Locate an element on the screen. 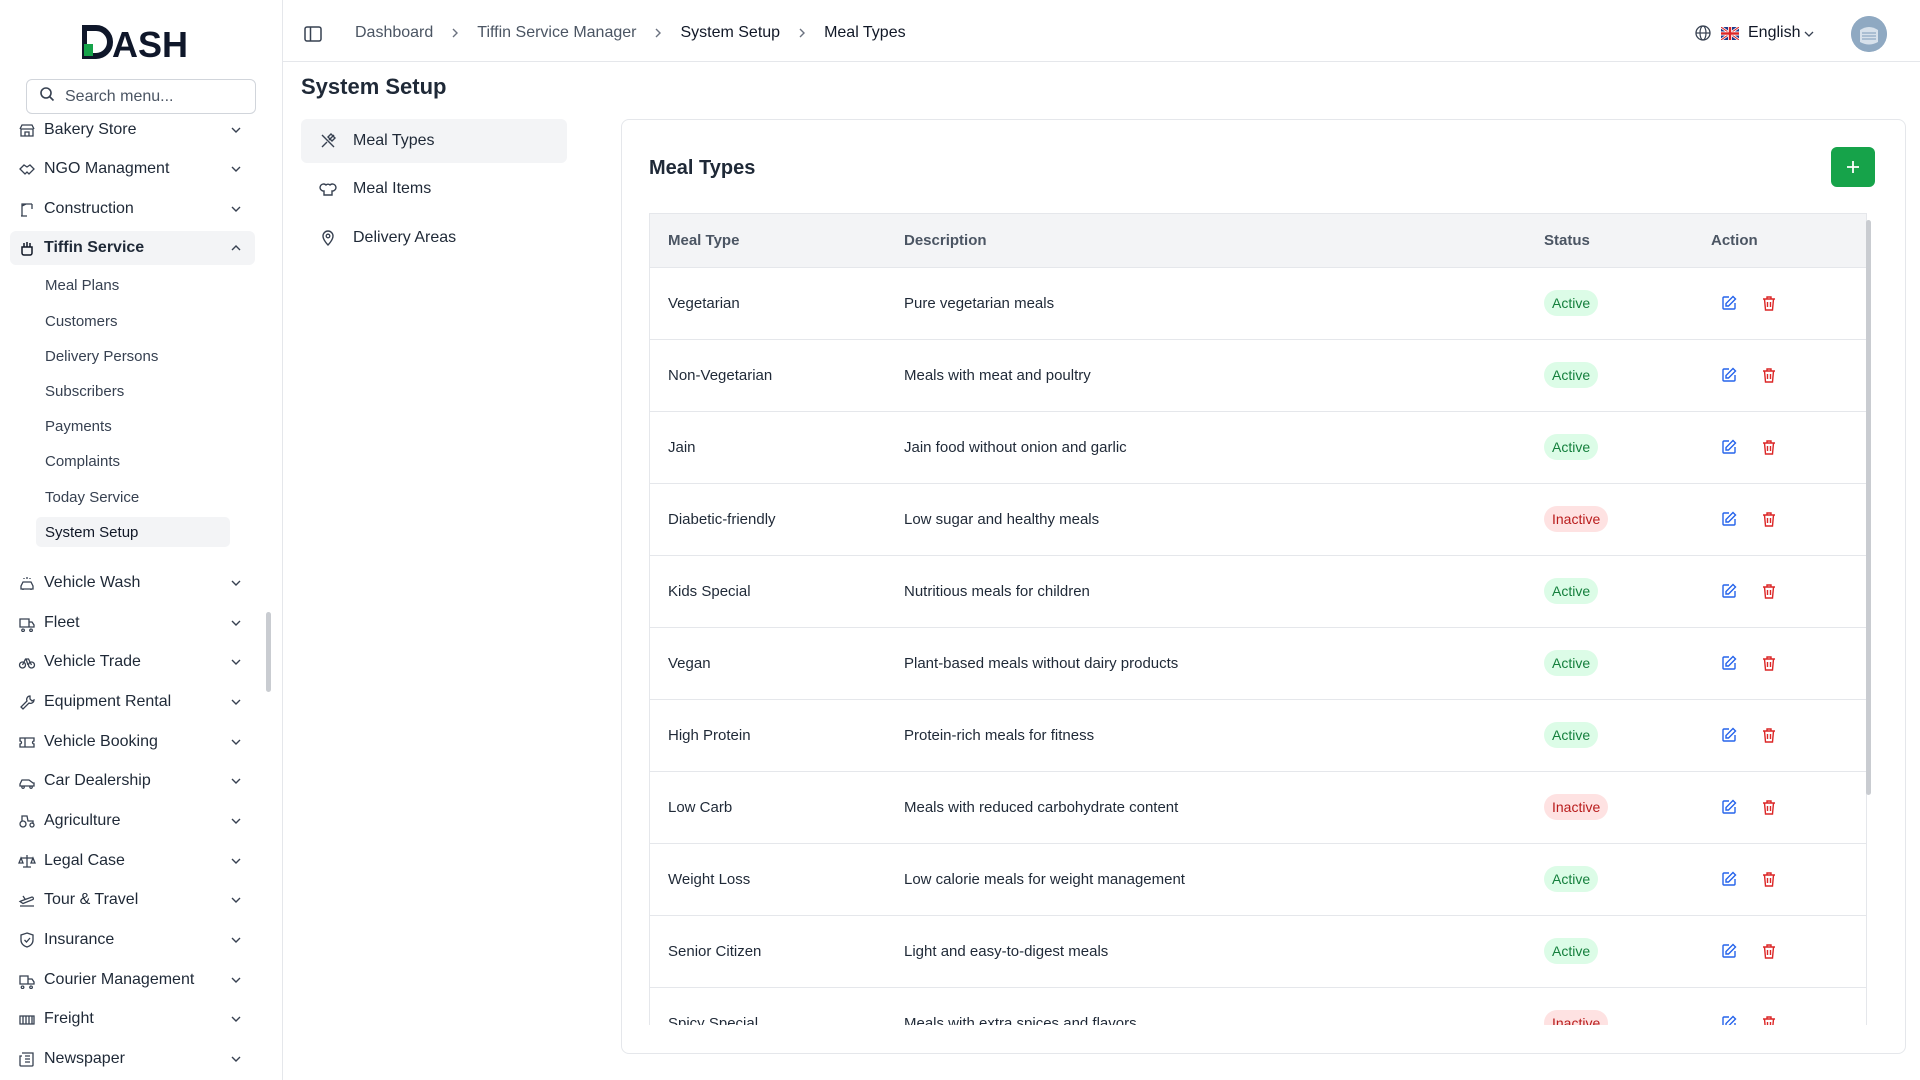  sidebar-item-tour-and-travel: Tour & Travel is located at coordinates (132, 900).